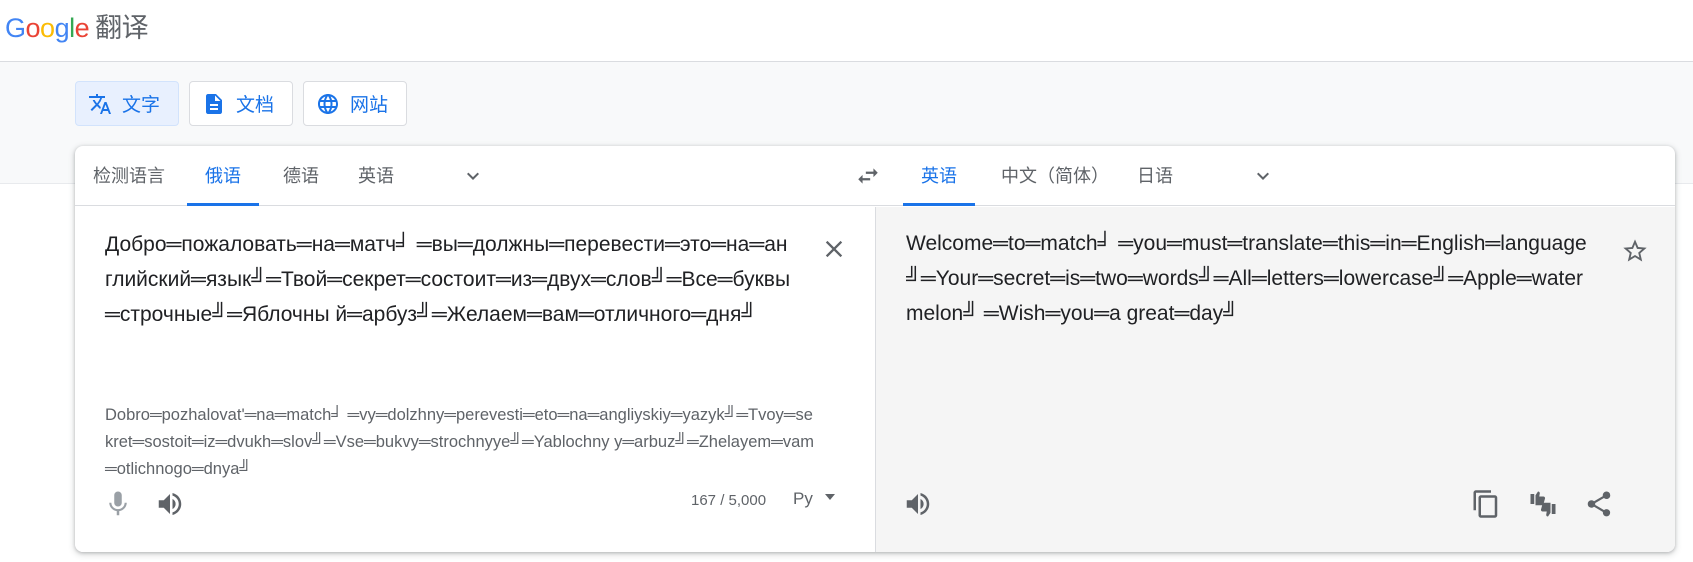 Image resolution: width=1693 pixels, height=562 pixels. I want to click on mode-tab-text: 文字, so click(127, 103).